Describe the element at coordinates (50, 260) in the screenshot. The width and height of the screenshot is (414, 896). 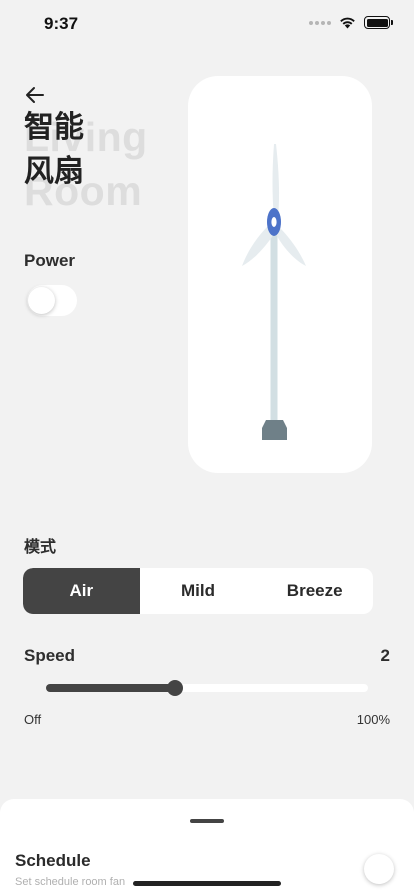
I see `power-label: Power` at that location.